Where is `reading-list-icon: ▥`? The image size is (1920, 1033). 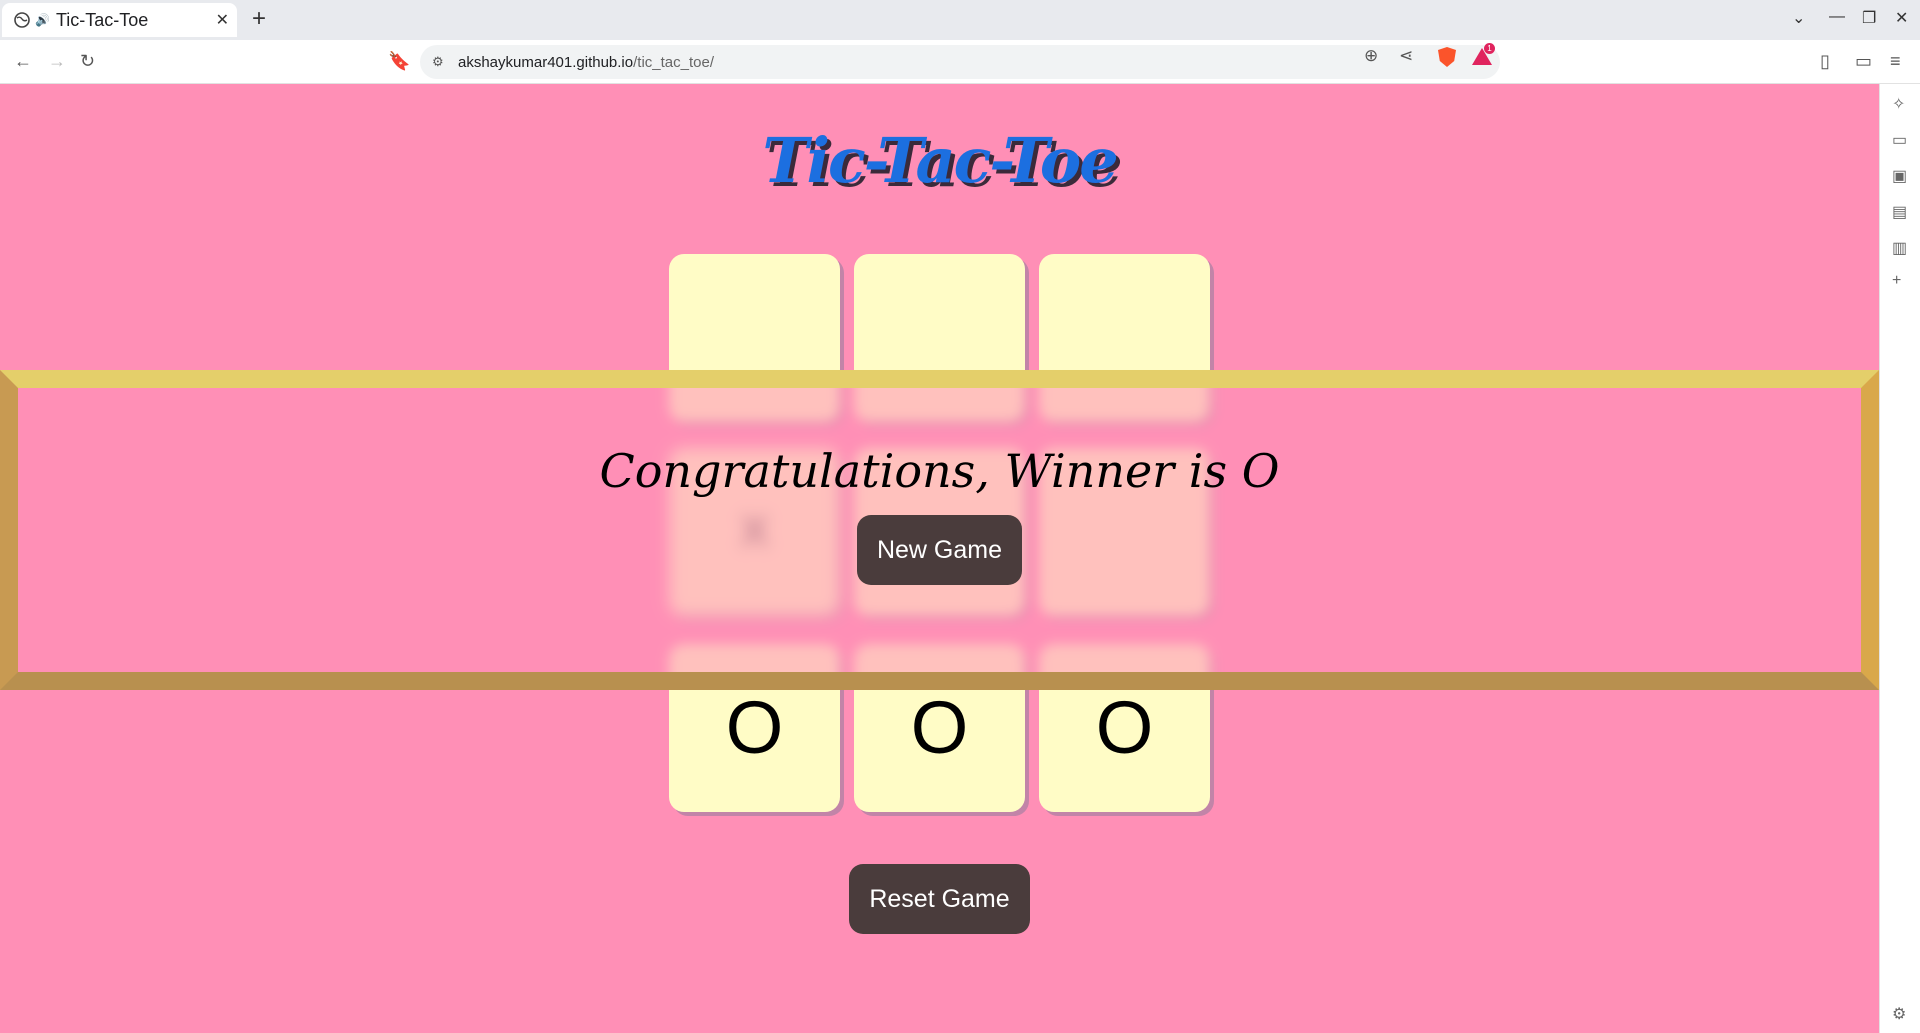
reading-list-icon: ▥ is located at coordinates (1899, 248).